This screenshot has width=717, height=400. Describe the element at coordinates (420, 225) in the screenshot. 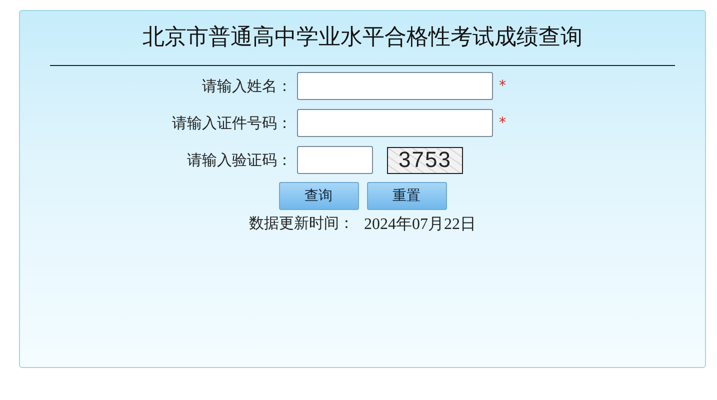

I see `update-date: 2024年07月22日` at that location.